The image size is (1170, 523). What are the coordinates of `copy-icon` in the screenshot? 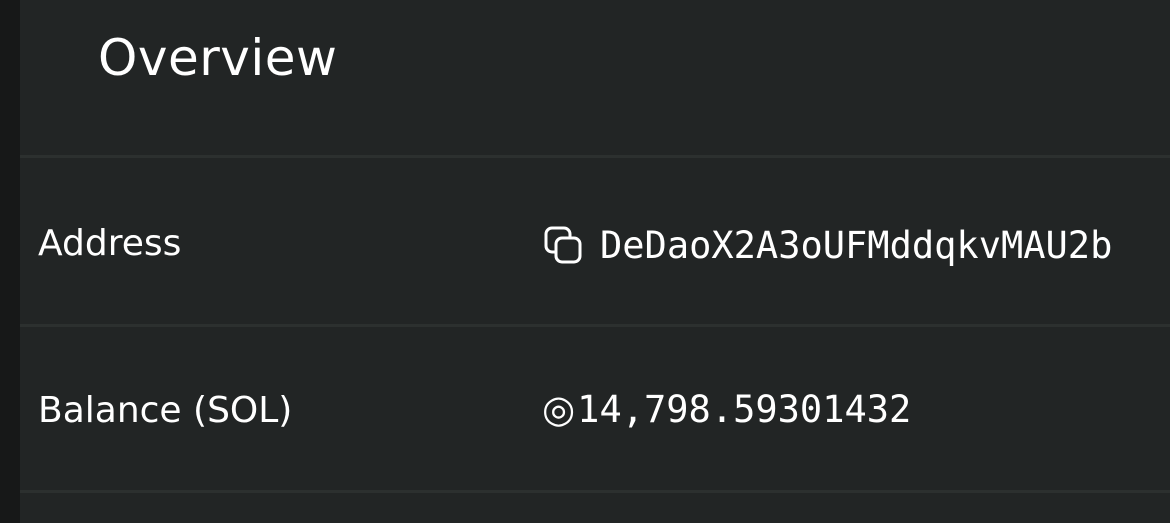 It's located at (563, 245).